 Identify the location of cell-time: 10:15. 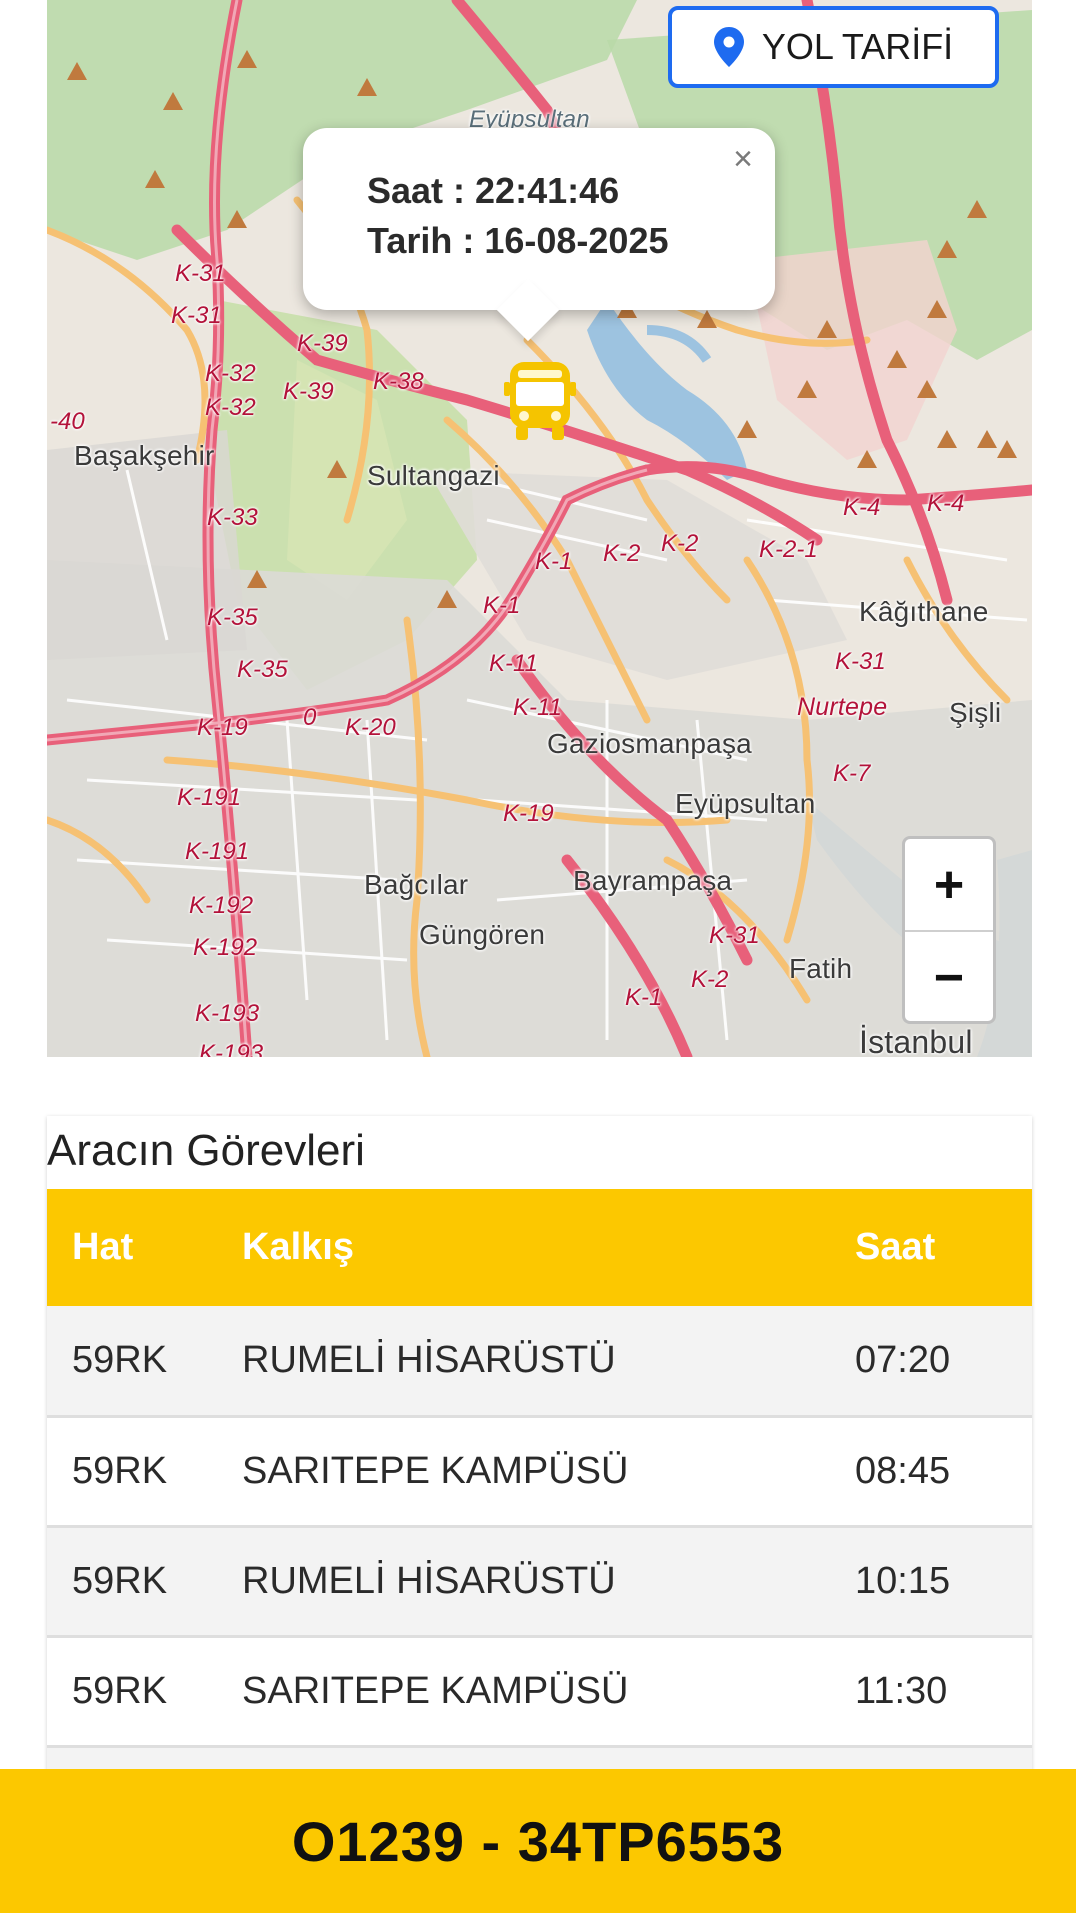
(903, 1580).